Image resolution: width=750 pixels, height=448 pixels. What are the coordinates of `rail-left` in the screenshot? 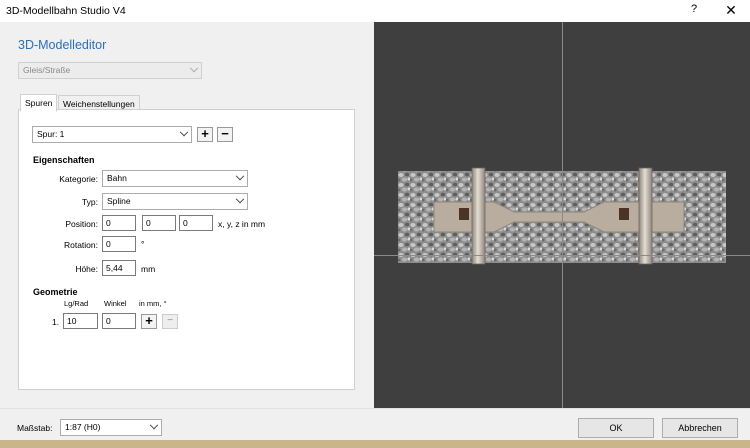 It's located at (478, 216).